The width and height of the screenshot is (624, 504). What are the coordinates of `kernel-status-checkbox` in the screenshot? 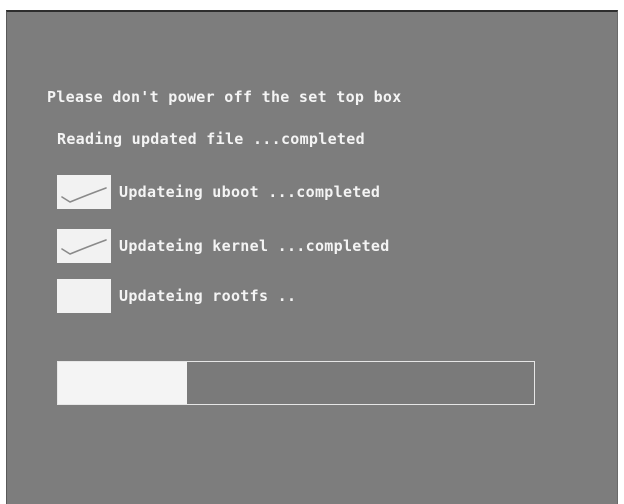 It's located at (84, 246).